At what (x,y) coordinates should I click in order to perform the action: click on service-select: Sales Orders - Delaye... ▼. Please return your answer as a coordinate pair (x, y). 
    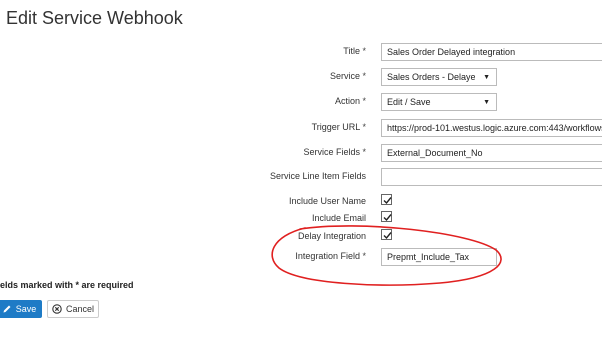
    Looking at the image, I should click on (439, 77).